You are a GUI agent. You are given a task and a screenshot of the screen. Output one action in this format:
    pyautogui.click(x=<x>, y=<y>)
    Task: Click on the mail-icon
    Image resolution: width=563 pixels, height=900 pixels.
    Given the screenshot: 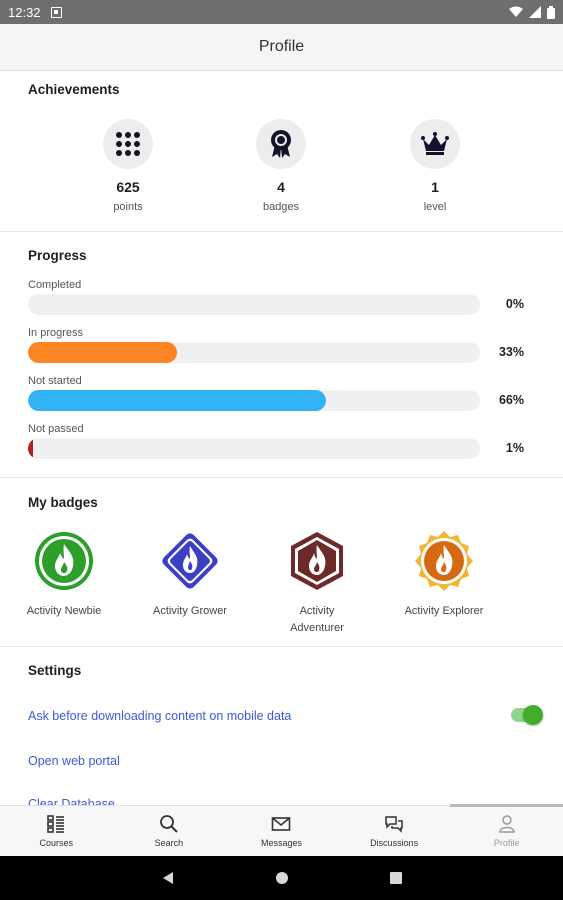 What is the action you would take?
    pyautogui.click(x=281, y=824)
    